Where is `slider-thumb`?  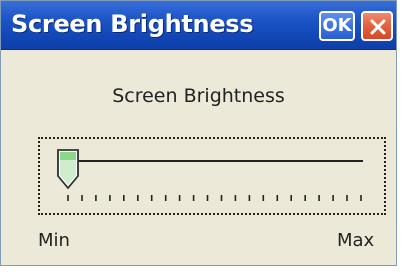
slider-thumb is located at coordinates (68, 171).